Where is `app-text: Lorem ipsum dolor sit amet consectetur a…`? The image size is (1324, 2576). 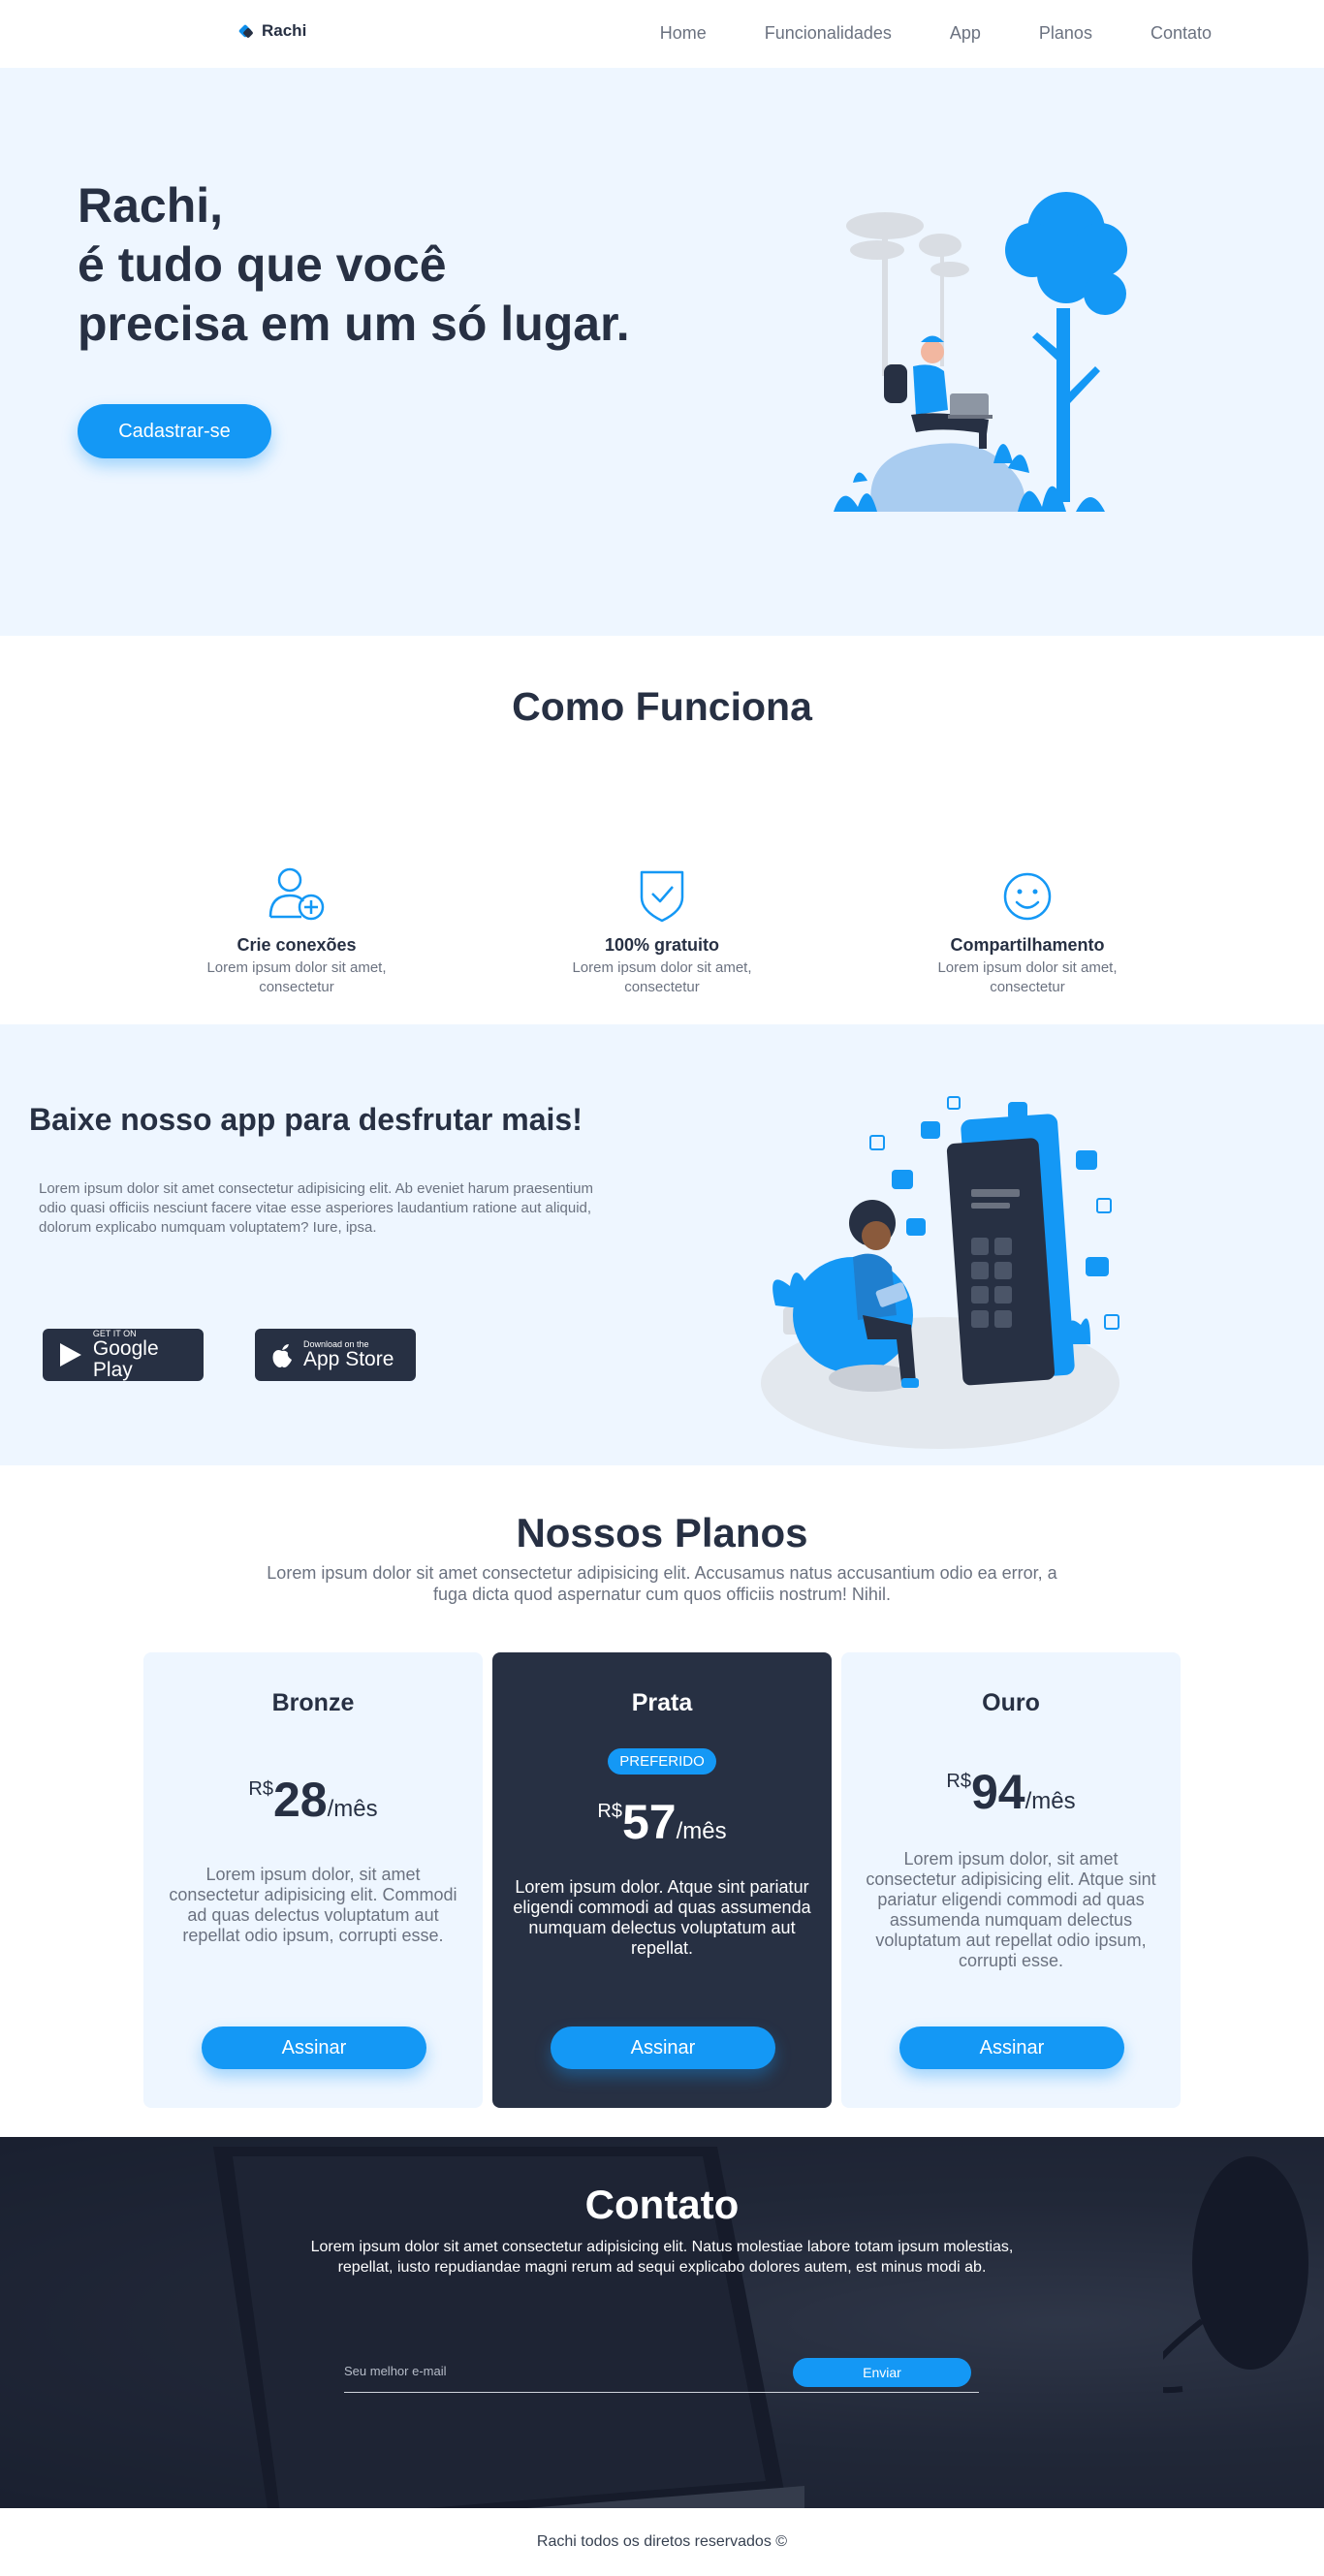
app-text: Lorem ipsum dolor sit amet consectetur a… is located at coordinates (316, 1208).